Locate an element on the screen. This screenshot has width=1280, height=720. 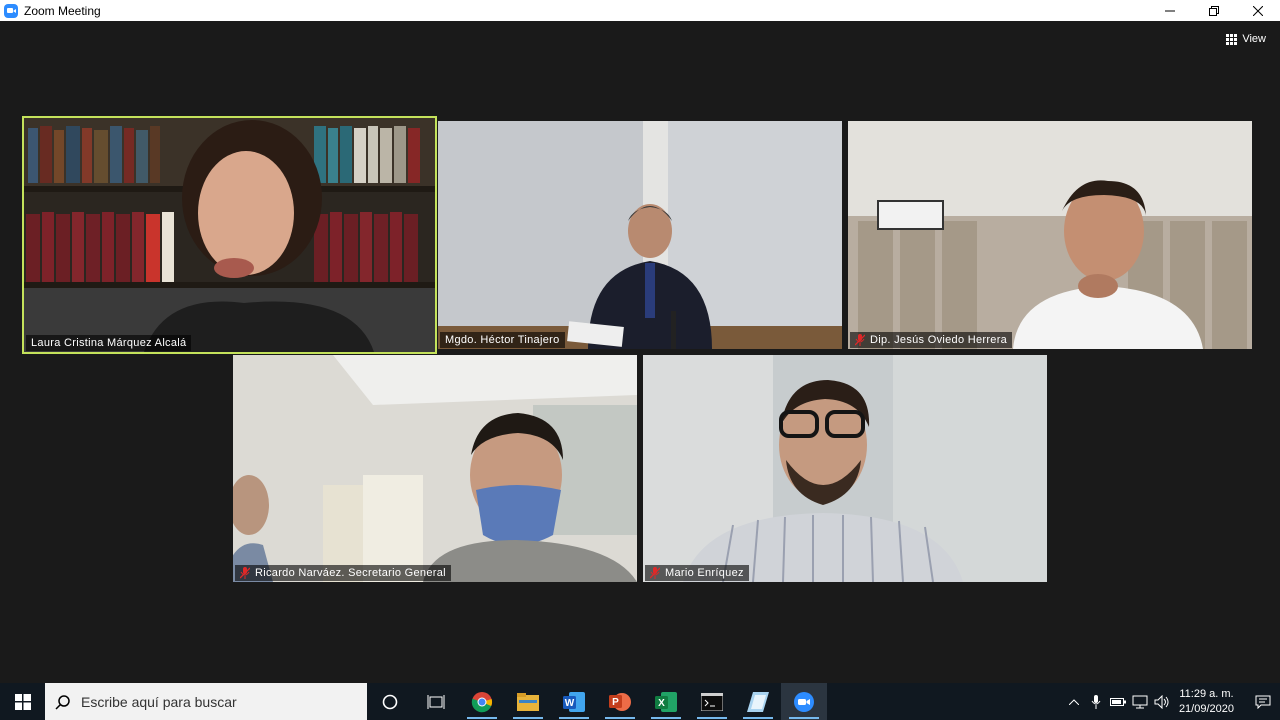
terminal-taskbar-button is located at coordinates (712, 701).